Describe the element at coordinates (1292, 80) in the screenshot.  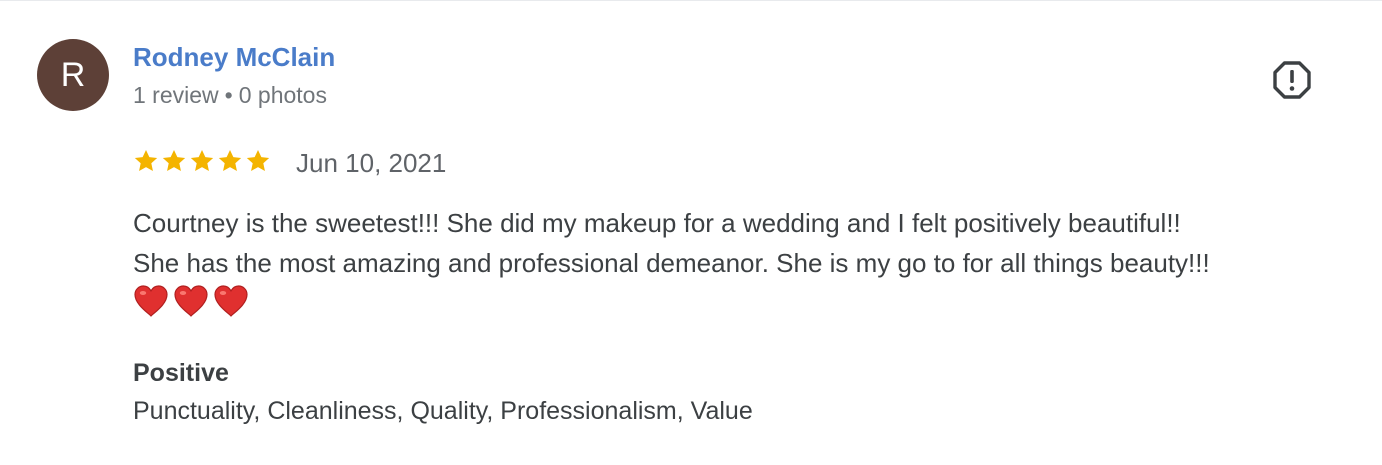
I see `report-icon` at that location.